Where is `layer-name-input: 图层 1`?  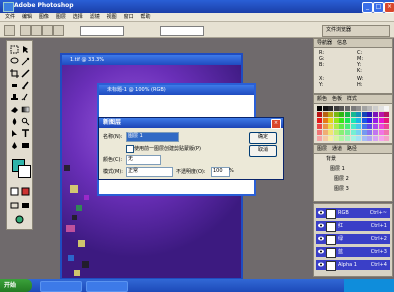 layer-name-input: 图层 1 is located at coordinates (152, 137).